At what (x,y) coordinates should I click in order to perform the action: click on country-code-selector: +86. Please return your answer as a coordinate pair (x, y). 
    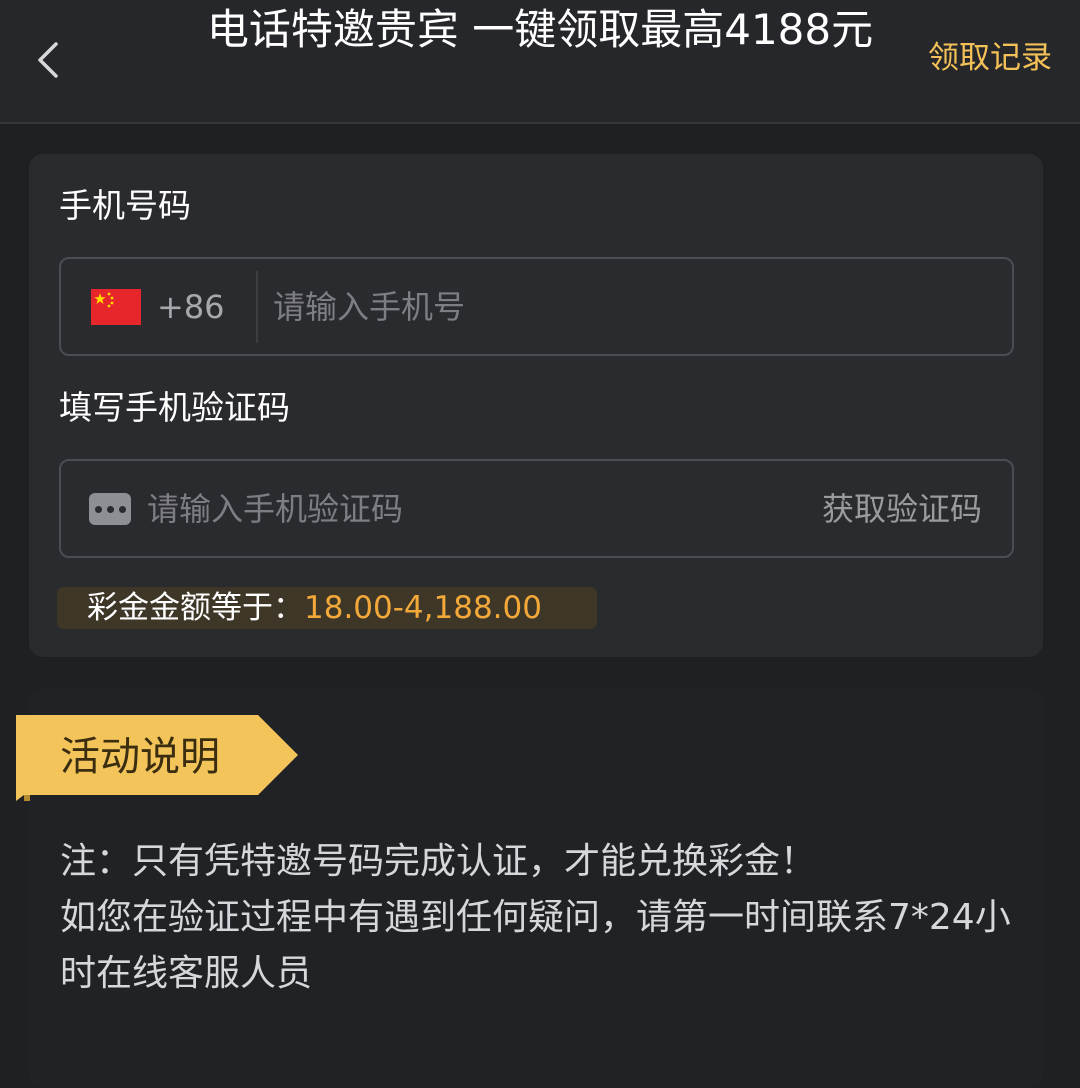
    Looking at the image, I should click on (191, 307).